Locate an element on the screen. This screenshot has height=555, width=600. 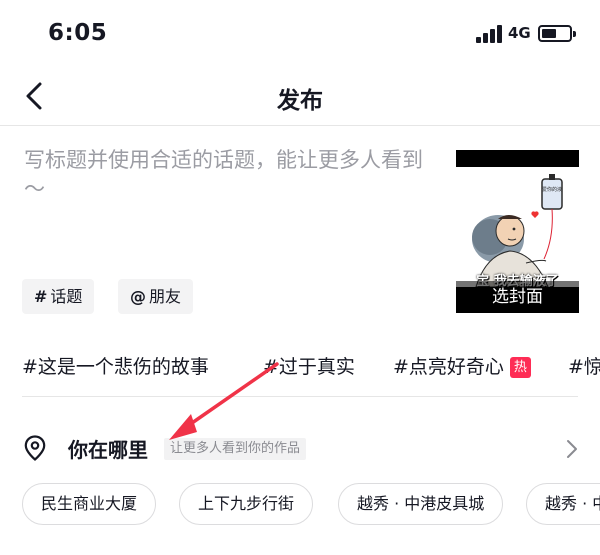
status-time: 6:05 is located at coordinates (78, 33).